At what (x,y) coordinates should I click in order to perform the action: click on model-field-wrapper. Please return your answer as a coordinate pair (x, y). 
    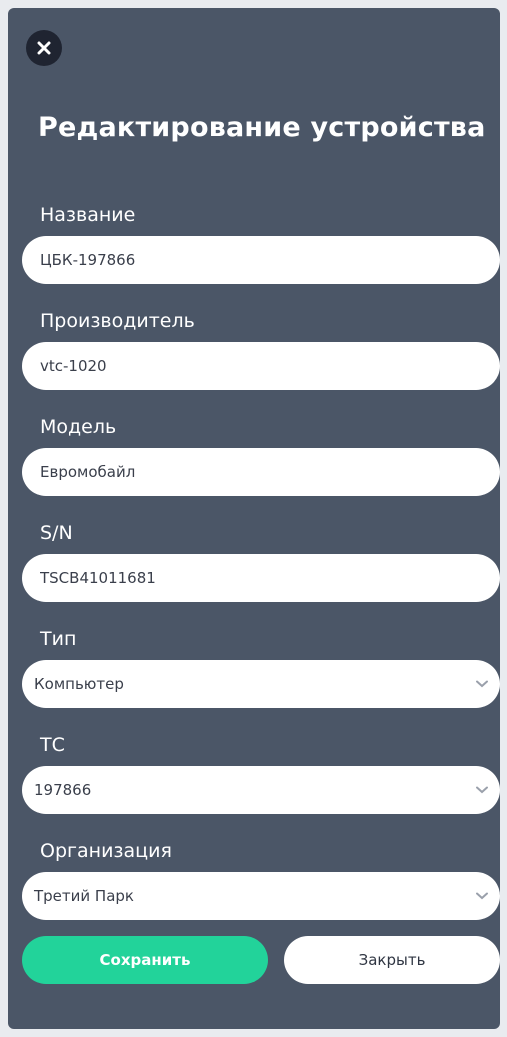
    Looking at the image, I should click on (261, 472).